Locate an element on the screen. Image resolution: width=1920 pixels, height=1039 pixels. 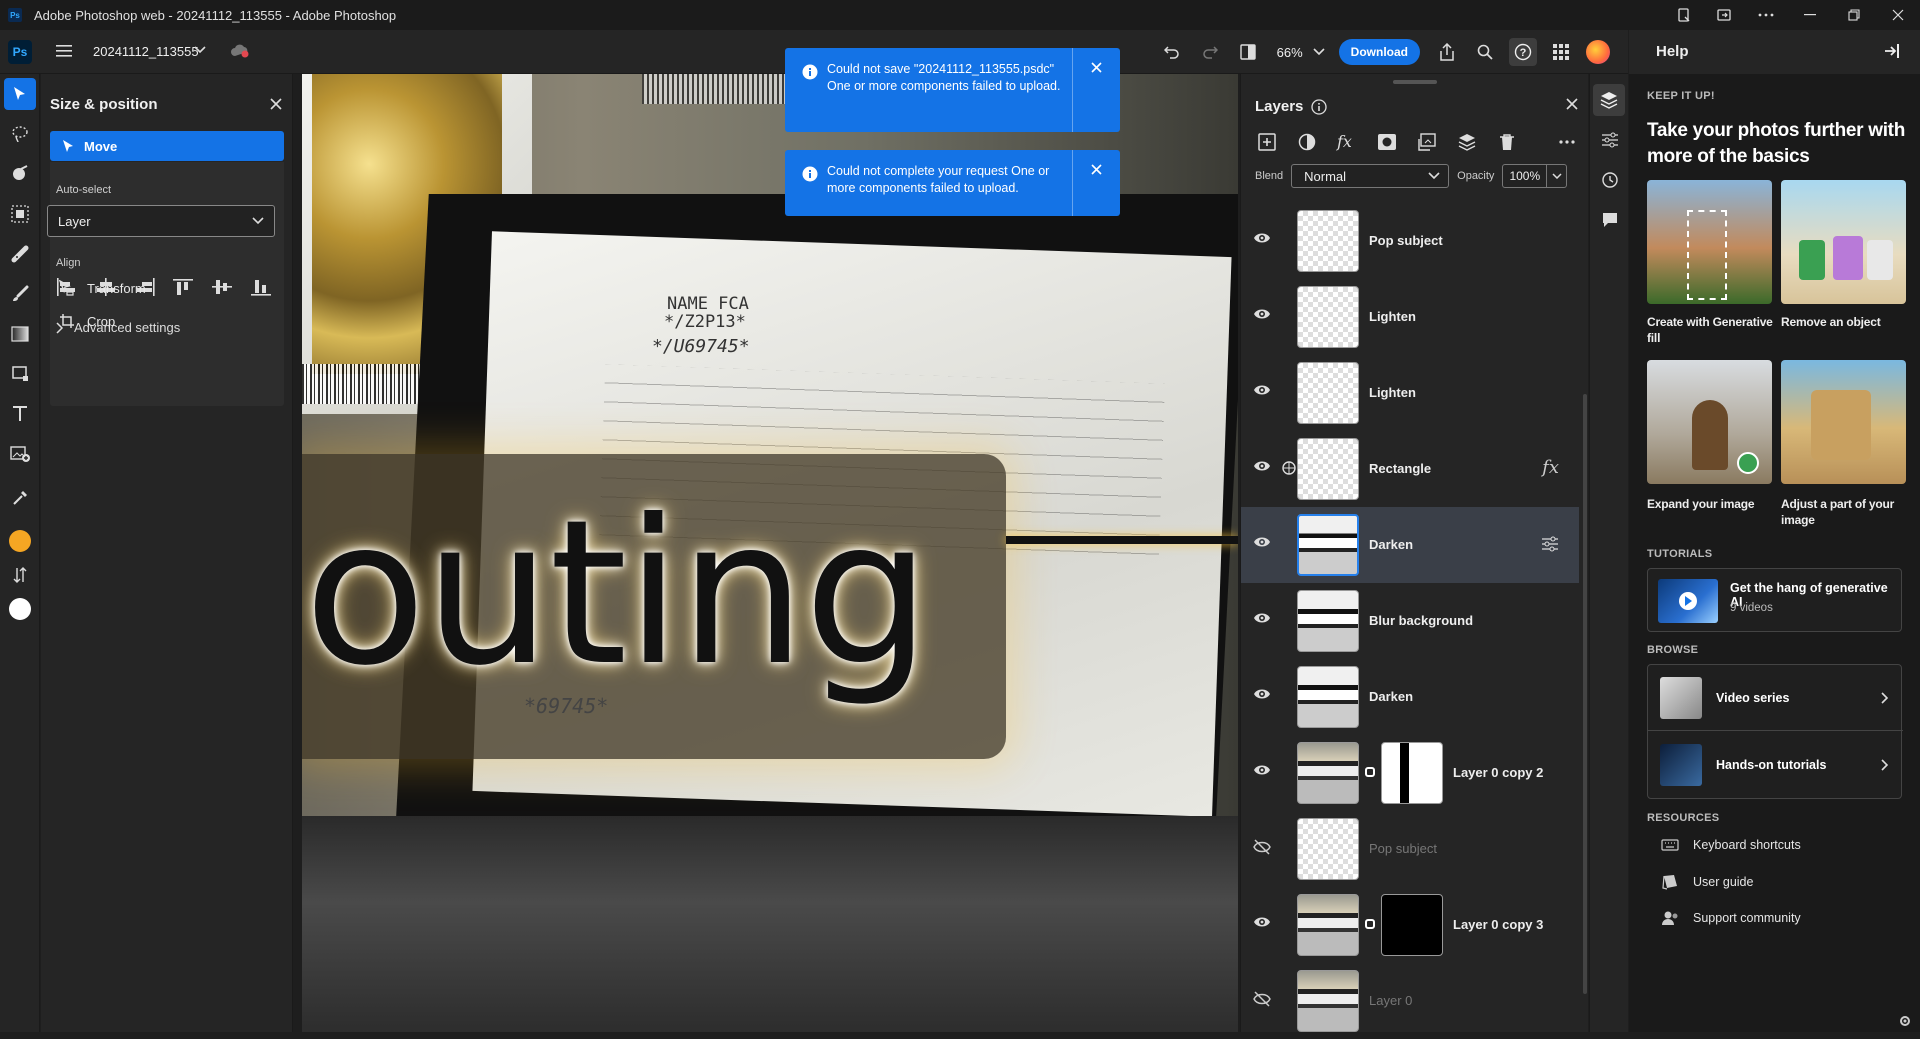
brush-icon is located at coordinates (20, 294).